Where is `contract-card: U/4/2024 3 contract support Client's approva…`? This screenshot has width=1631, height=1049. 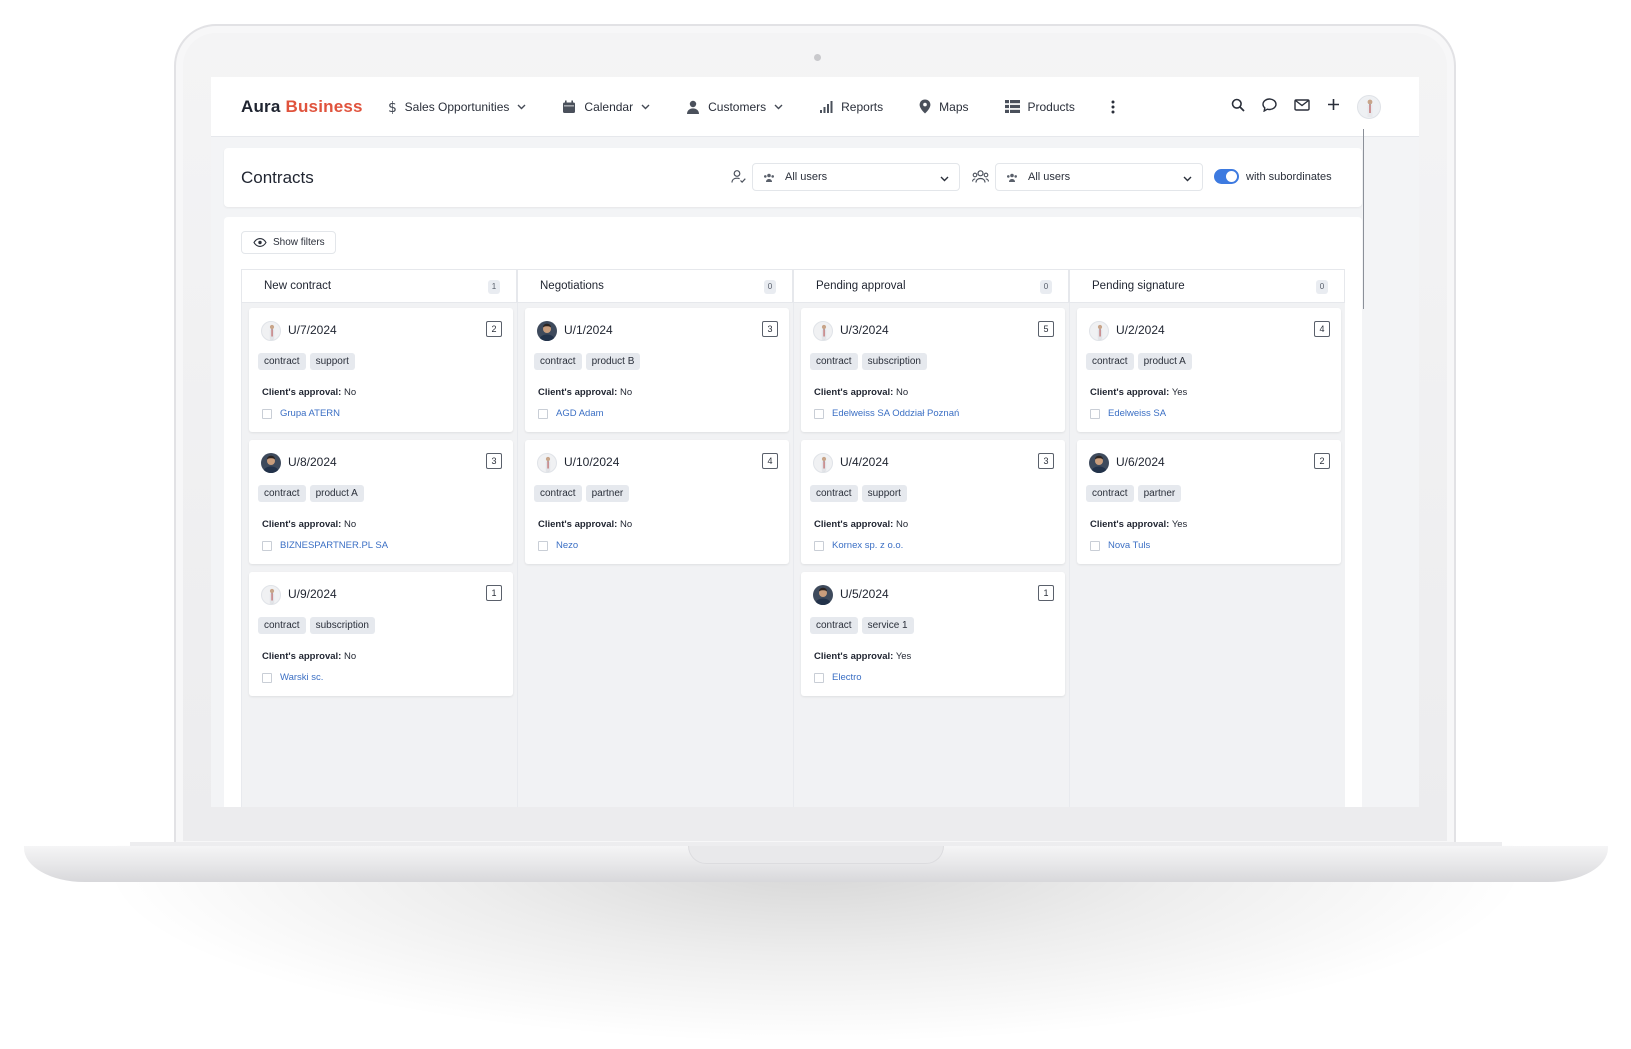
contract-card: U/4/2024 3 contract support Client's approva… is located at coordinates (933, 502).